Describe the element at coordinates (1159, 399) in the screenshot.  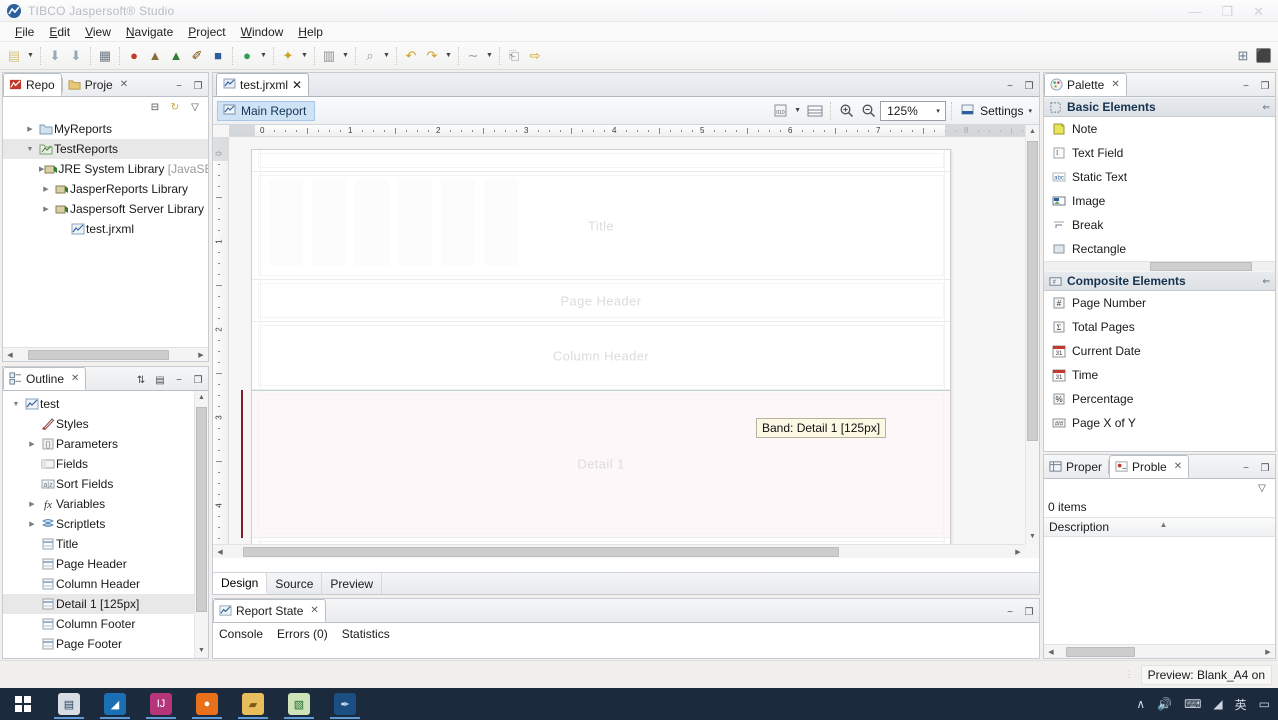
I see `palette-item-percentage: % Percentage` at that location.